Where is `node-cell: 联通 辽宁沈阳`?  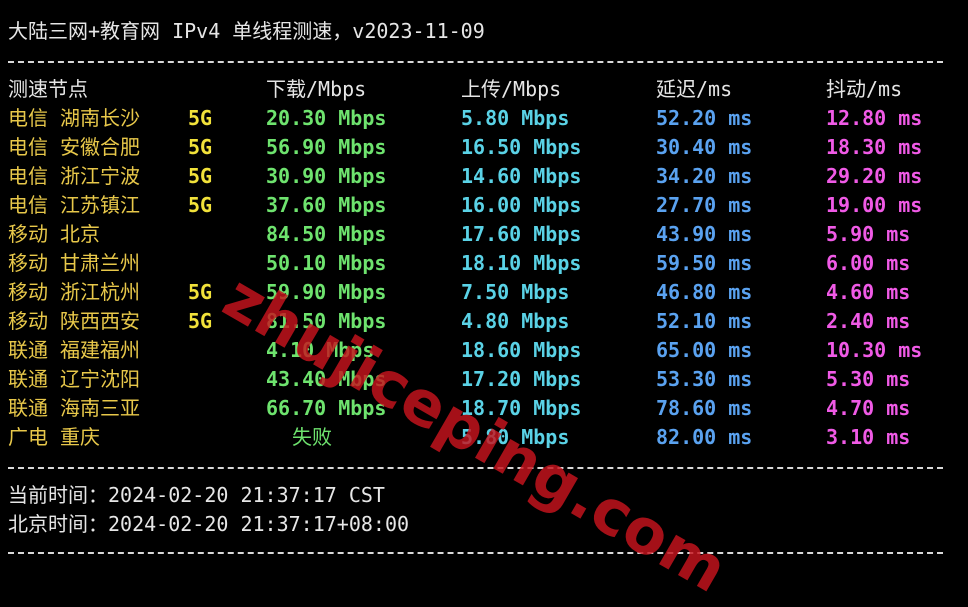
node-cell: 联通 辽宁沈阳 is located at coordinates (74, 379).